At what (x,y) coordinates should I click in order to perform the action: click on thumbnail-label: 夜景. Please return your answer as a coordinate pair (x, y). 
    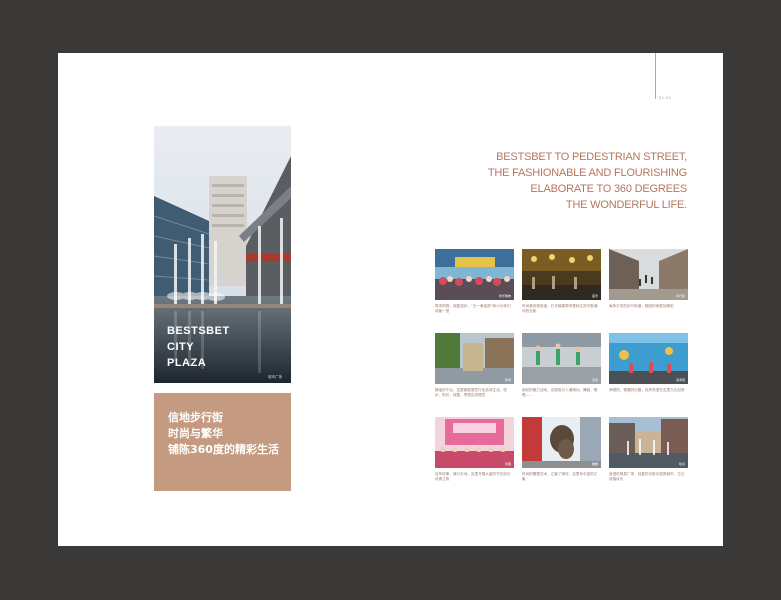
    Looking at the image, I should click on (595, 295).